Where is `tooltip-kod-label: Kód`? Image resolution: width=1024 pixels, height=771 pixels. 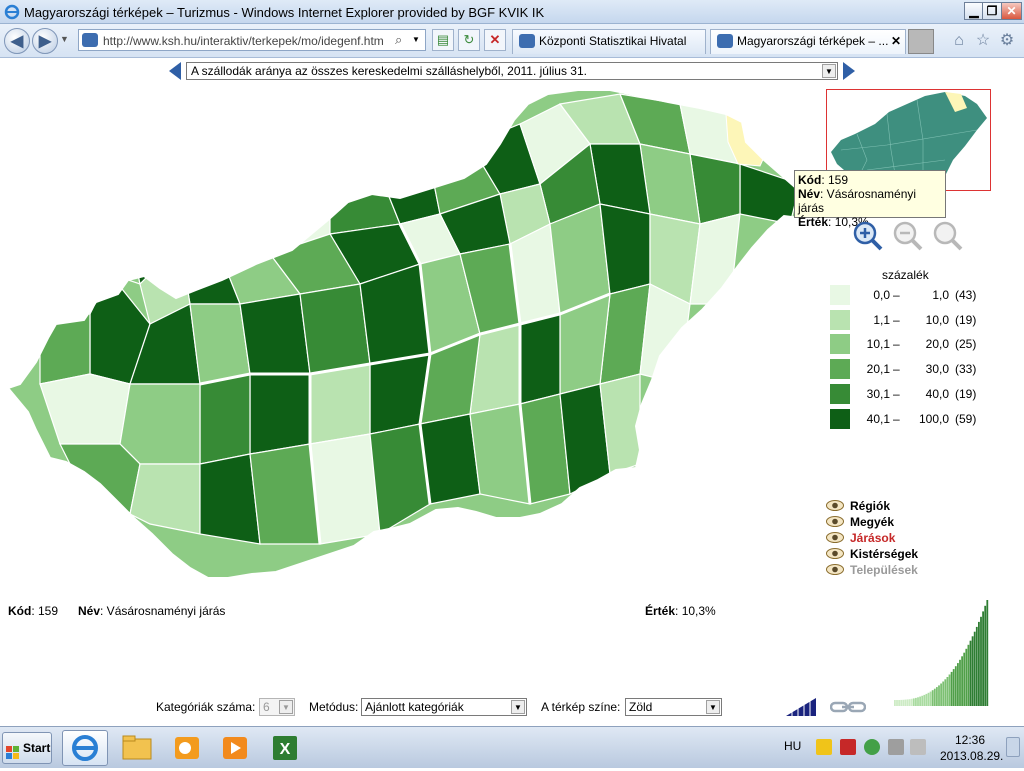
tooltip-kod-label: Kód is located at coordinates (810, 180).